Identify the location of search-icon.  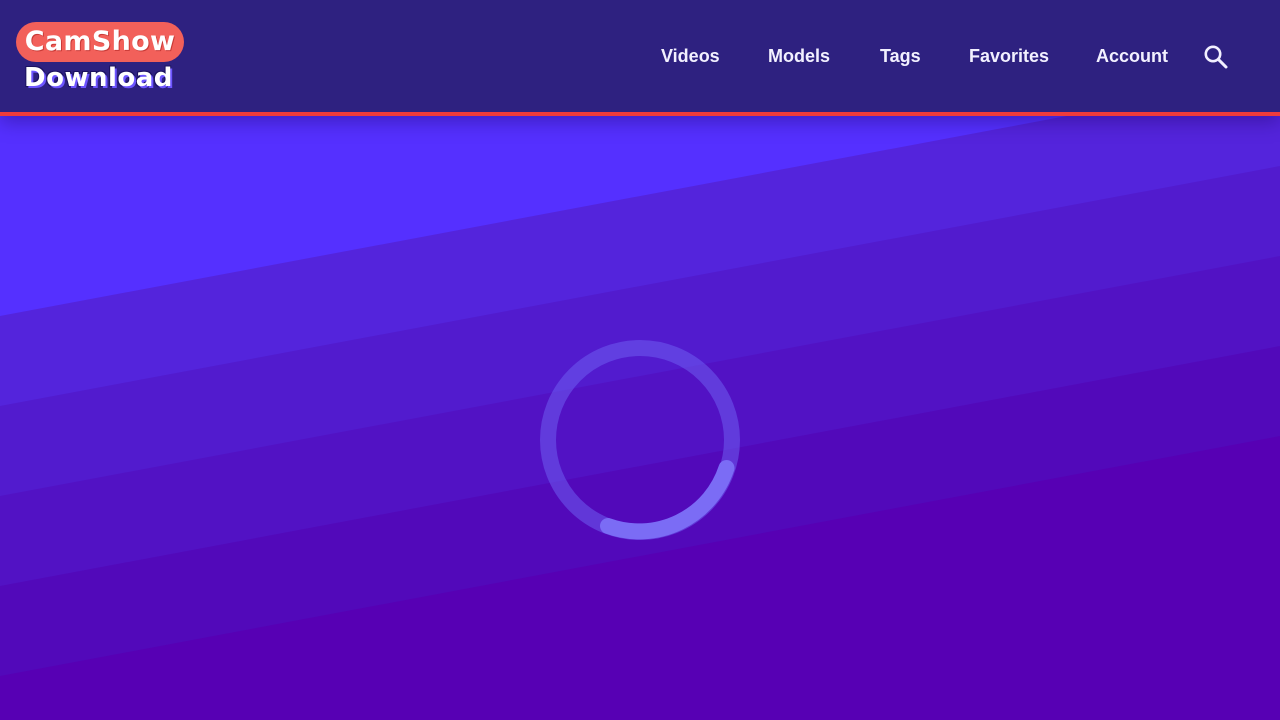
(1216, 57).